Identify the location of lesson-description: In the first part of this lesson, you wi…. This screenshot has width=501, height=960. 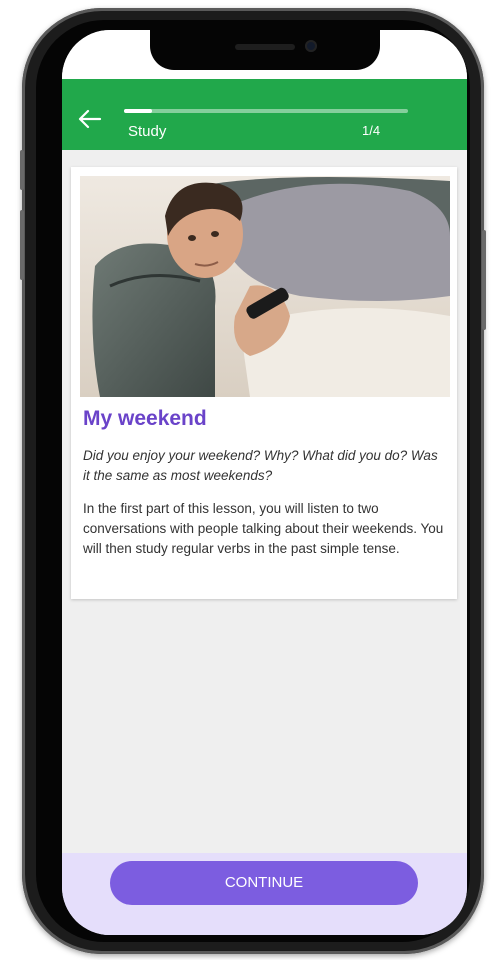
(263, 528).